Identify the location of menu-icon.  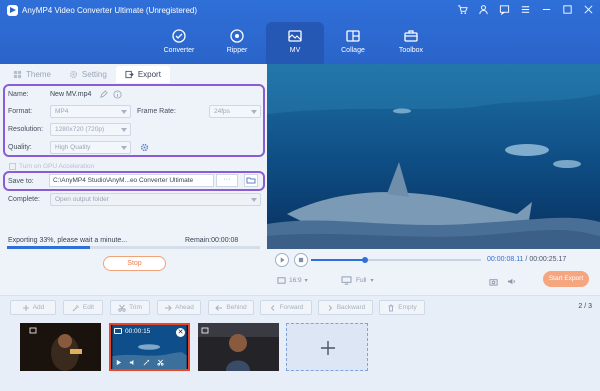
(525, 9).